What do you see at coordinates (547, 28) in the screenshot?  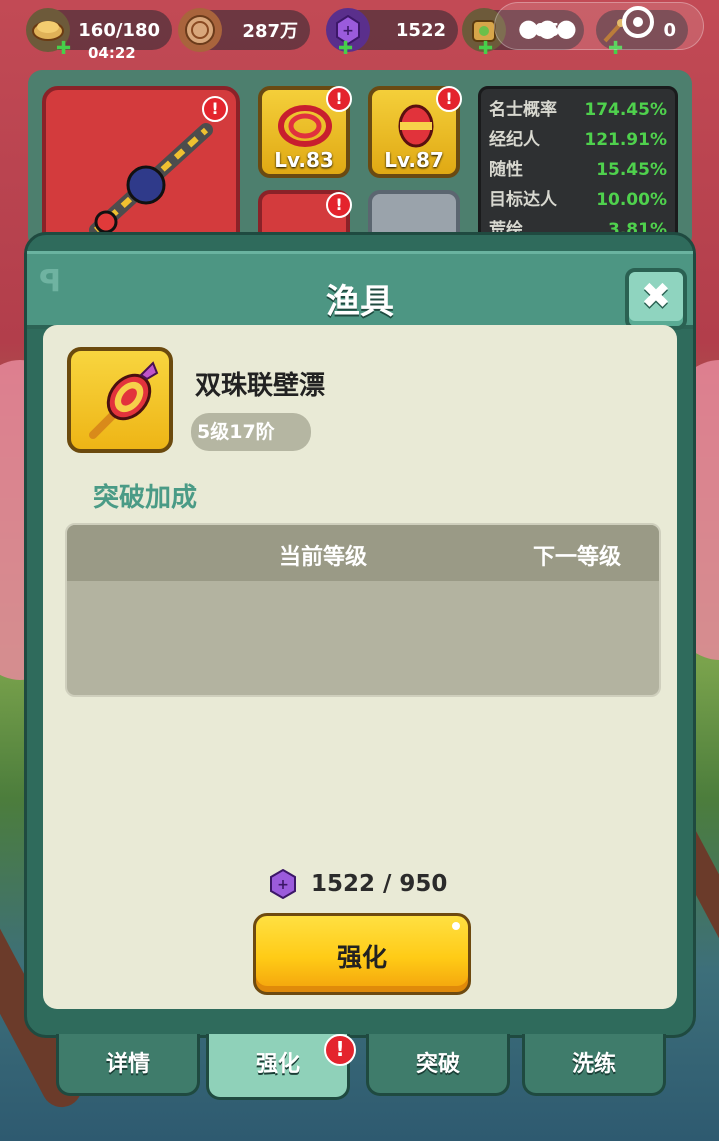 I see `more-menu-icon: ●●●` at bounding box center [547, 28].